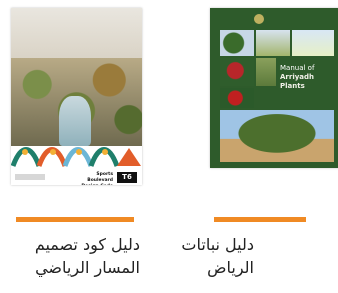  Describe the element at coordinates (76, 177) in the screenshot. I see `cover-footer: Sports Boulevard Design Code Manual T6` at that location.